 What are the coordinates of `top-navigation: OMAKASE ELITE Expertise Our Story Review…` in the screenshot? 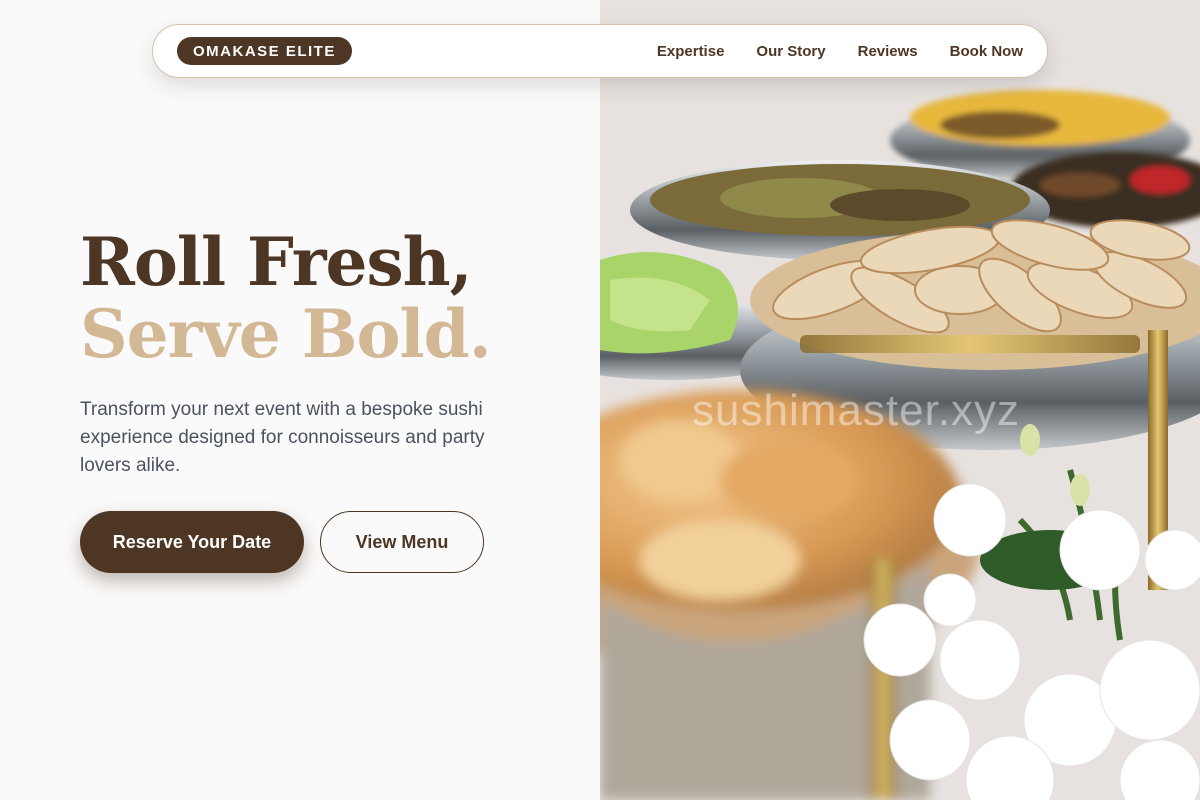 It's located at (600, 51).